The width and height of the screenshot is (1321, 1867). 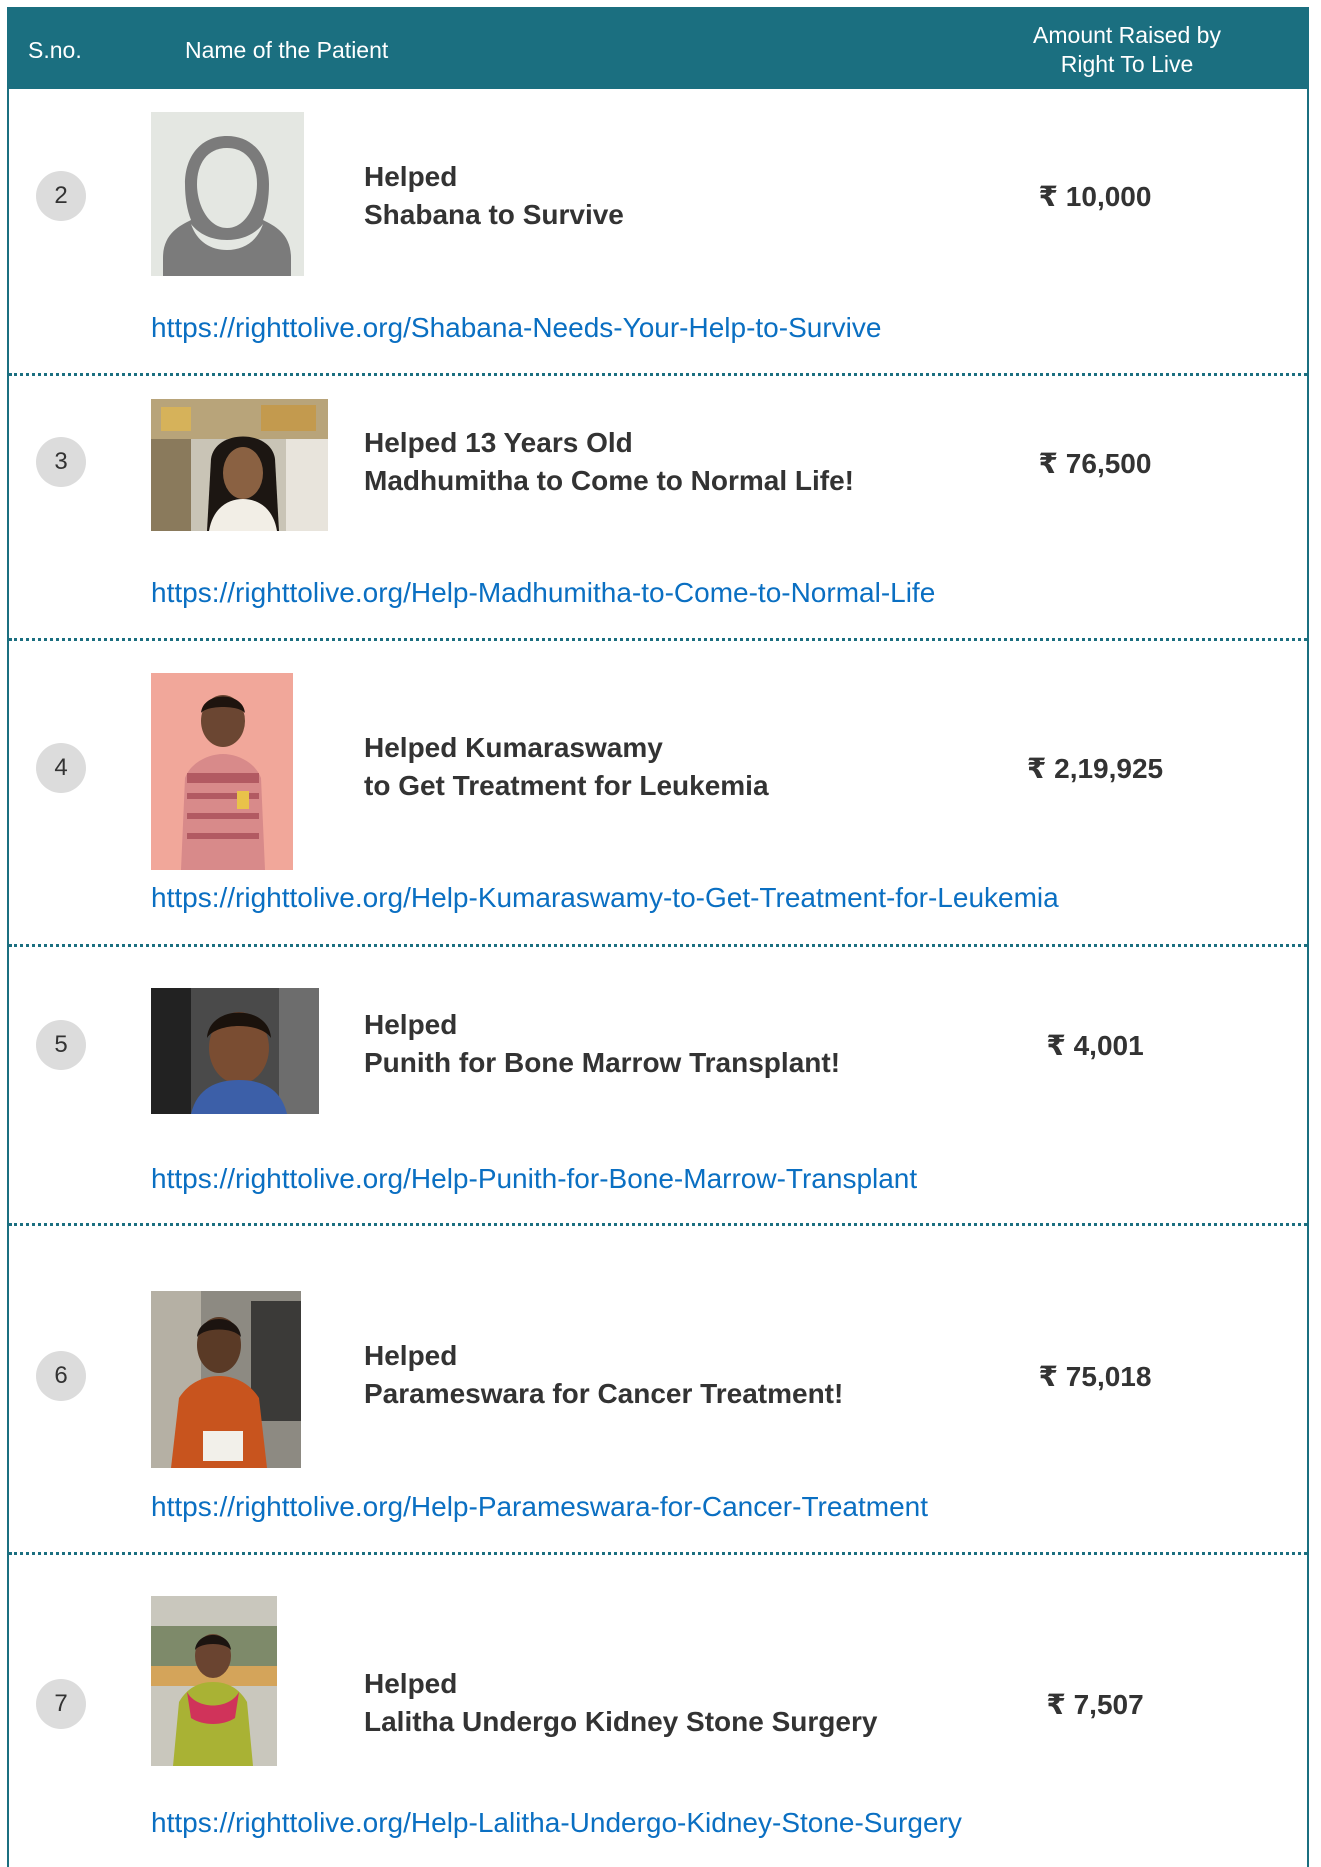 What do you see at coordinates (61, 1045) in the screenshot?
I see `serial-badge: 5` at bounding box center [61, 1045].